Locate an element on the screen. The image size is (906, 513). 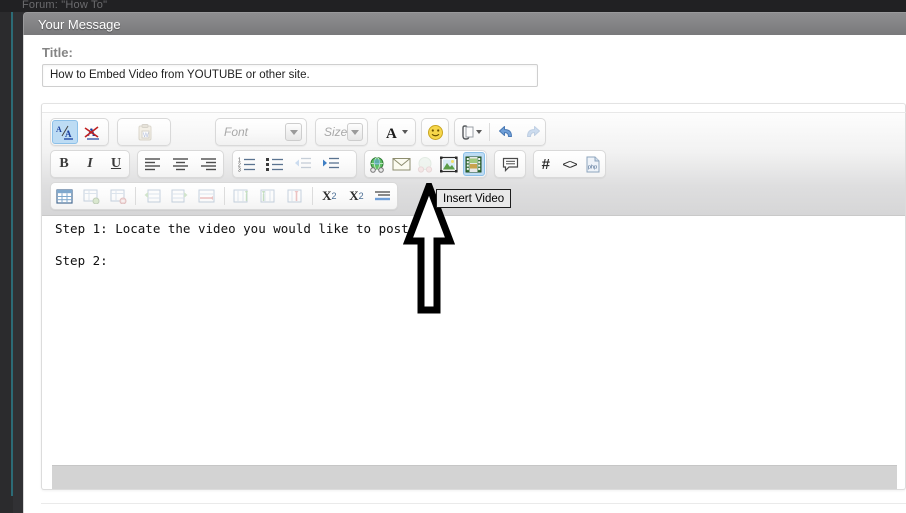
php-label: php is located at coordinates (592, 167).